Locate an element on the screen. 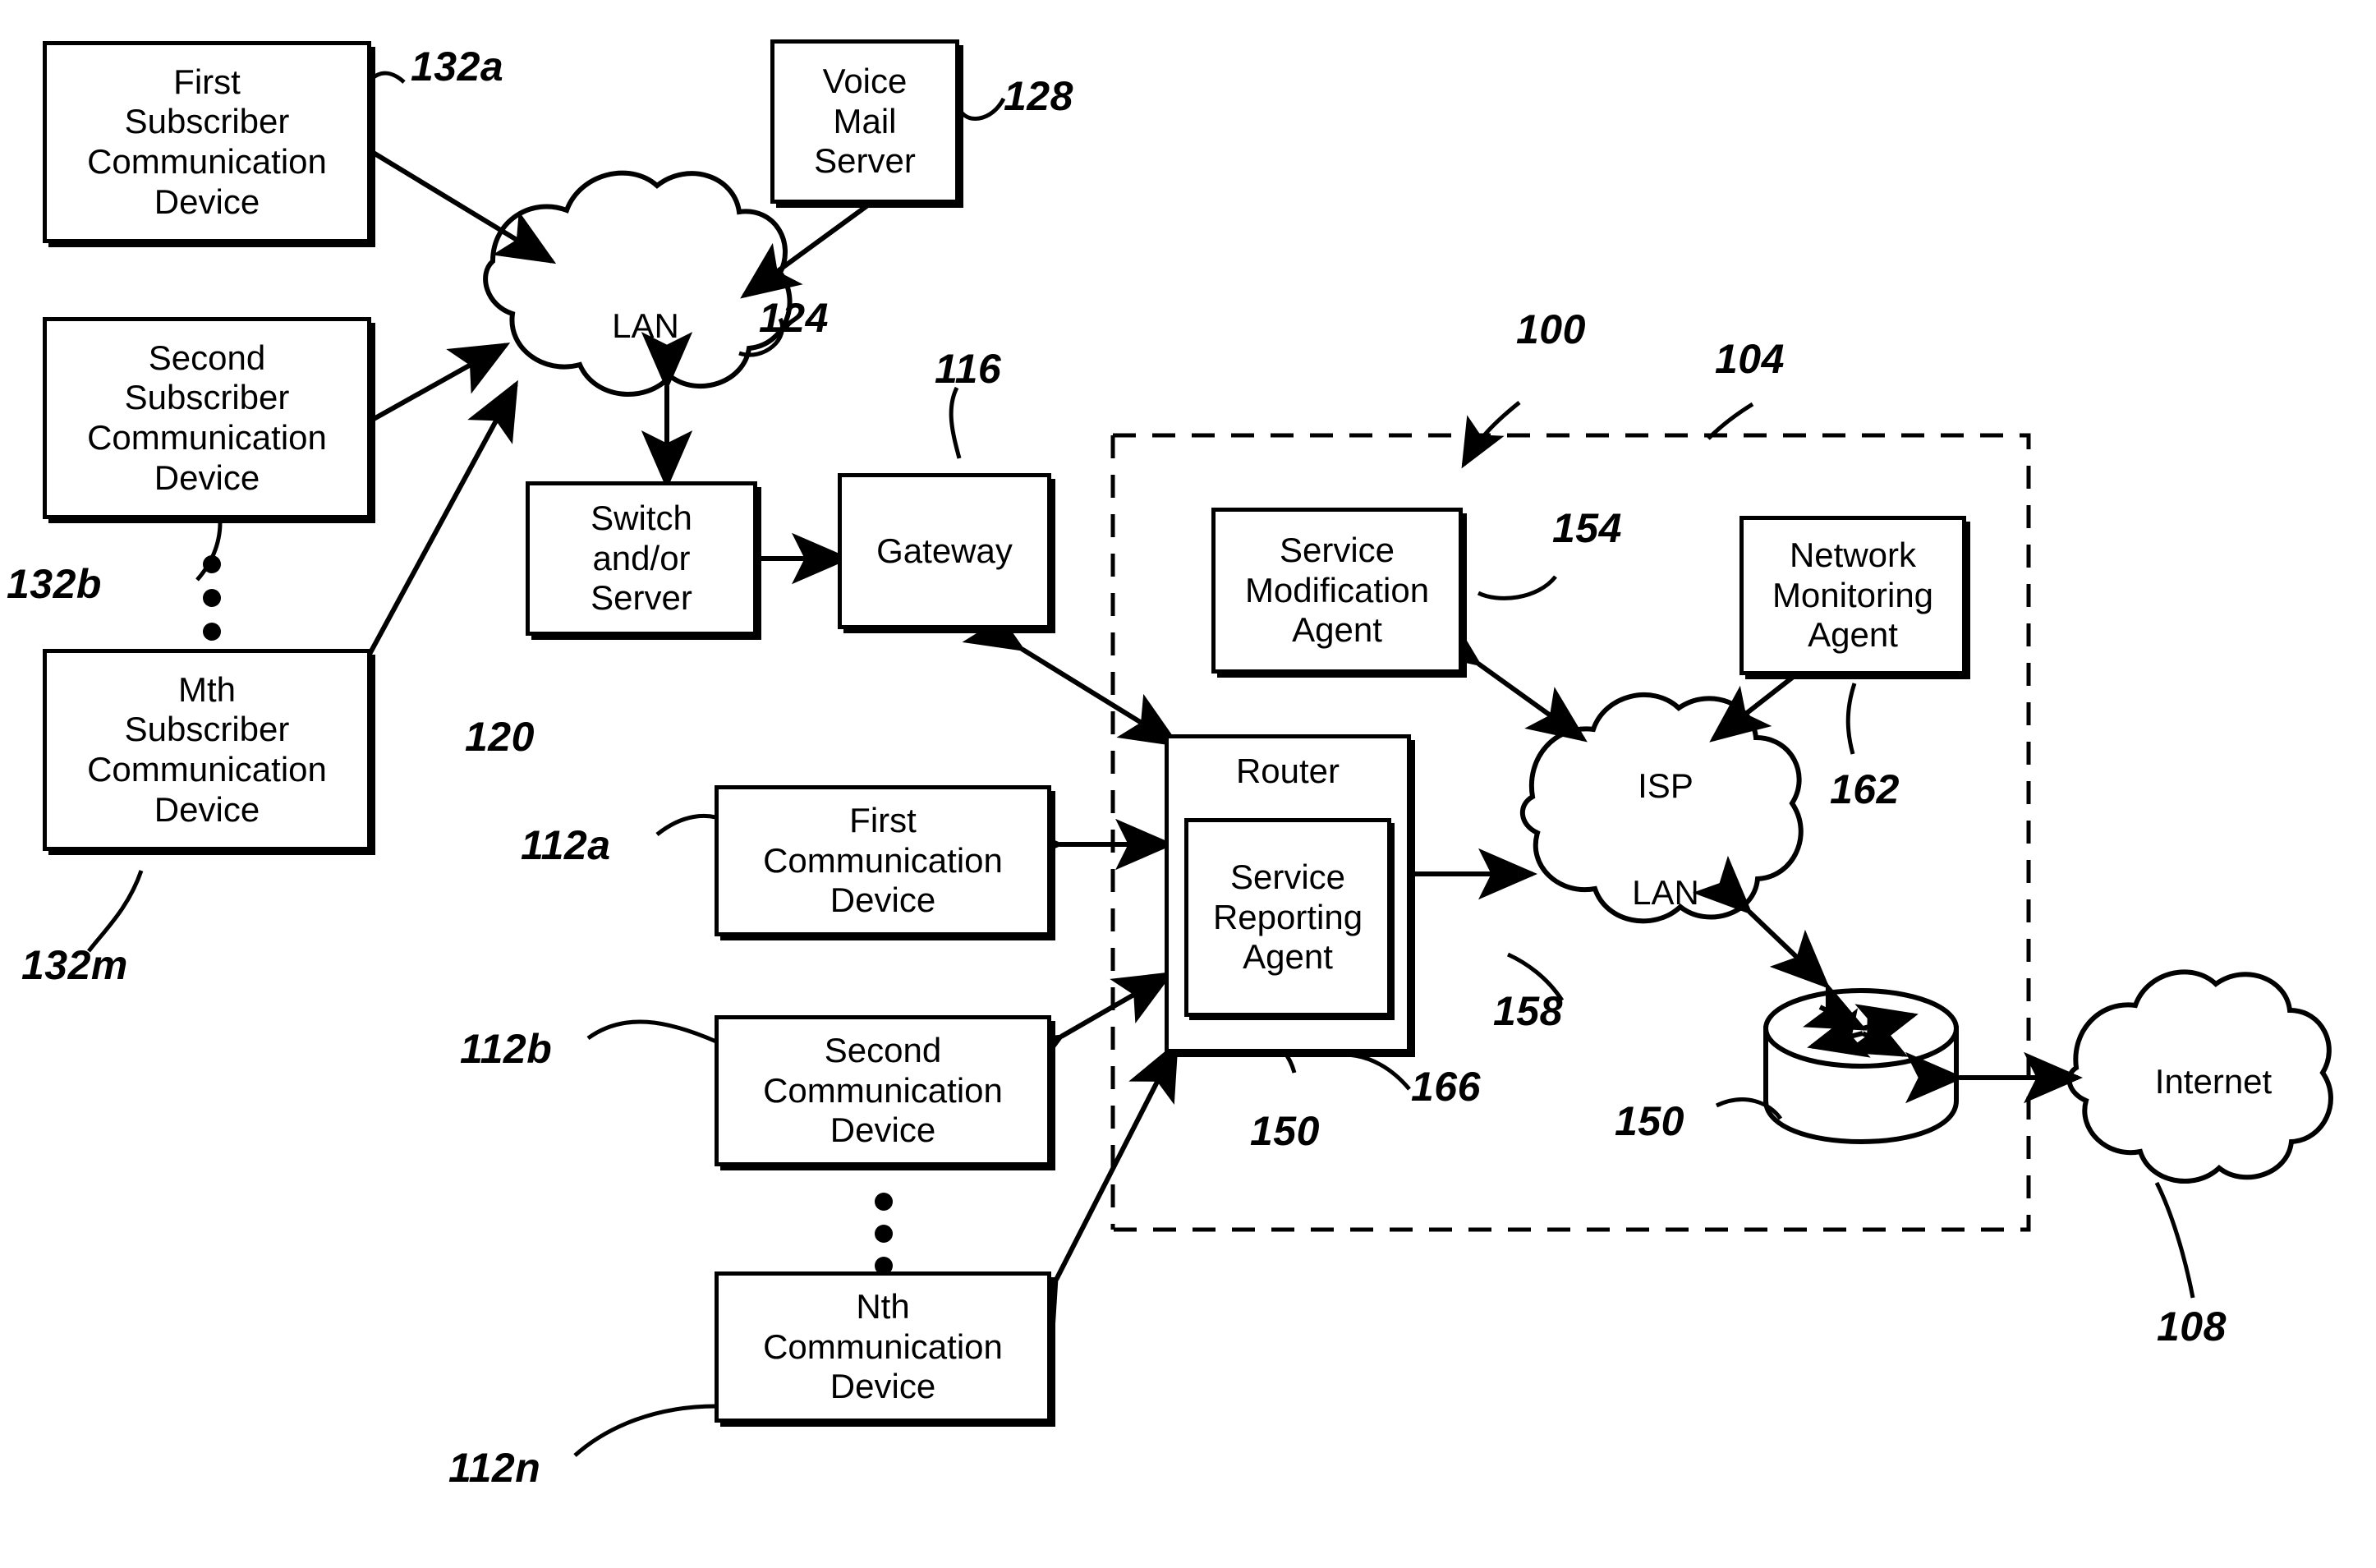 This screenshot has width=2376, height=1568. isp-router-cylinder is located at coordinates (1861, 1063).